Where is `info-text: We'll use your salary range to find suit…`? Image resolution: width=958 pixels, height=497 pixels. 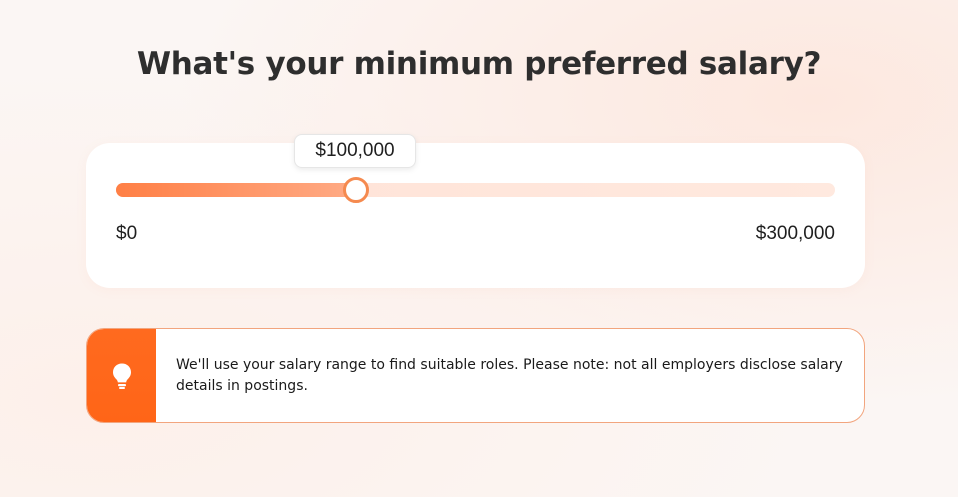 info-text: We'll use your salary range to find suit… is located at coordinates (509, 375).